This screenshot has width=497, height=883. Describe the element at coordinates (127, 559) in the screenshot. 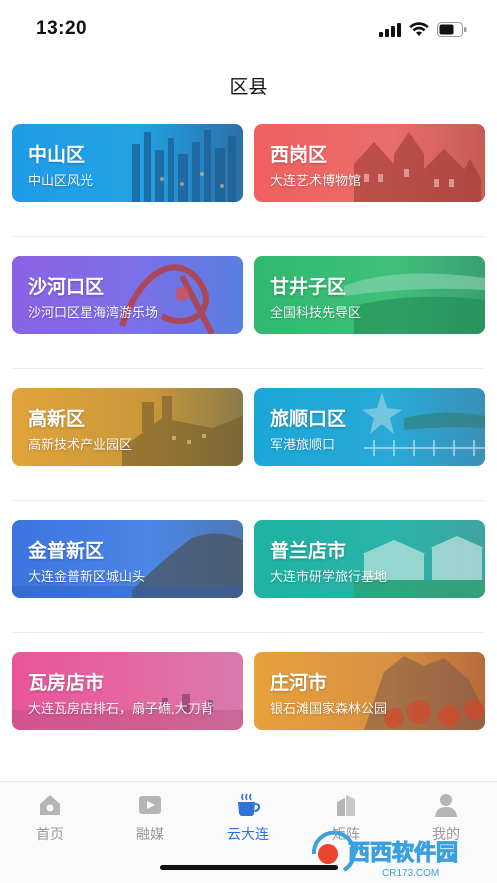

I see `district-card-jinpu: 金普新区 大连金普新区城山头` at that location.